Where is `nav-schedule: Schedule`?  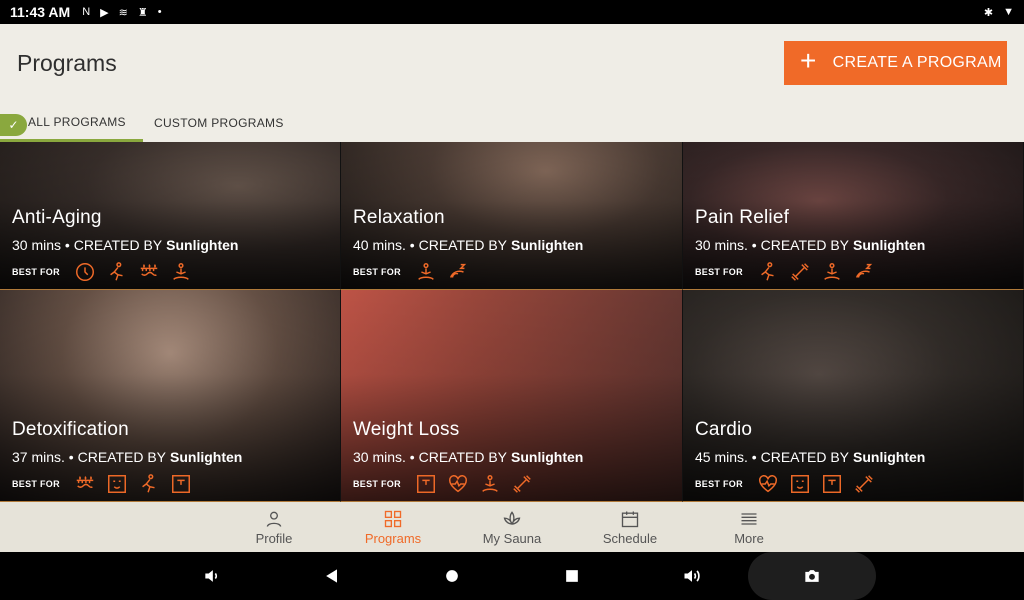 nav-schedule: Schedule is located at coordinates (630, 527).